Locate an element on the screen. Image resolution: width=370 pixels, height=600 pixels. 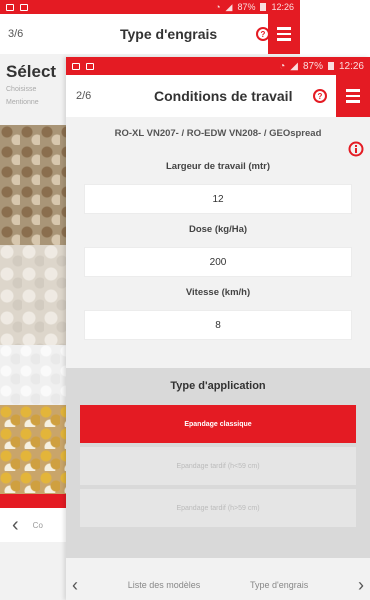
footer-prev-label: Liste des modèles is located at coordinates (164, 585).